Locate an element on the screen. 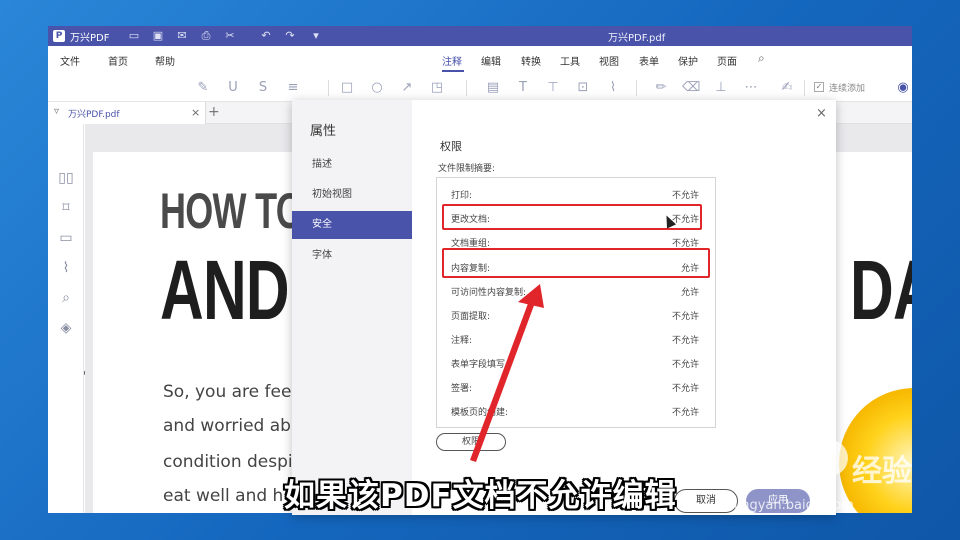  page-text-line: and worried ab is located at coordinates (227, 426).